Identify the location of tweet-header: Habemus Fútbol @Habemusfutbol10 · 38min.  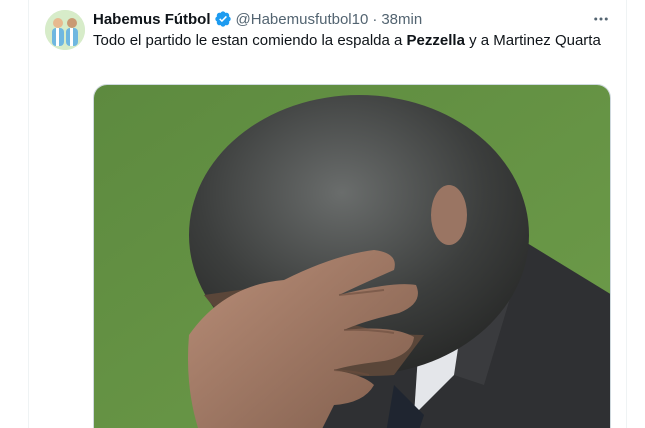
(257, 19).